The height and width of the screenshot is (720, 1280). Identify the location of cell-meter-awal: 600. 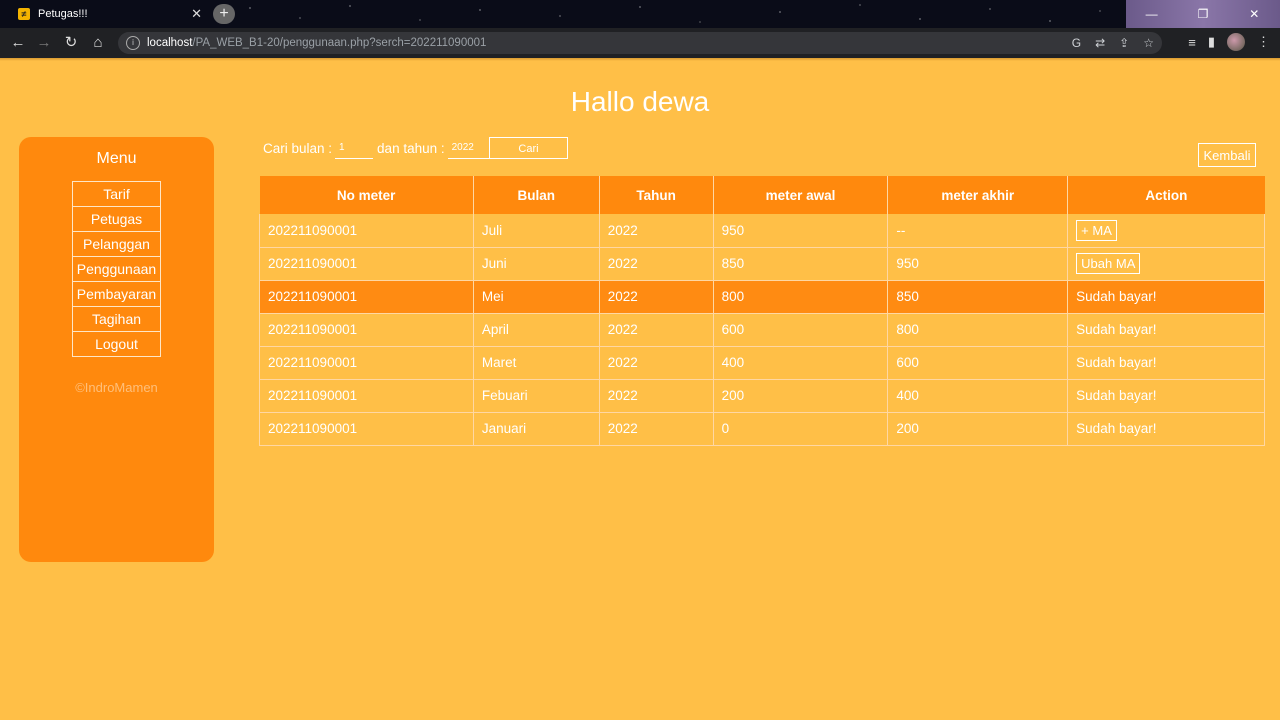
(801, 330).